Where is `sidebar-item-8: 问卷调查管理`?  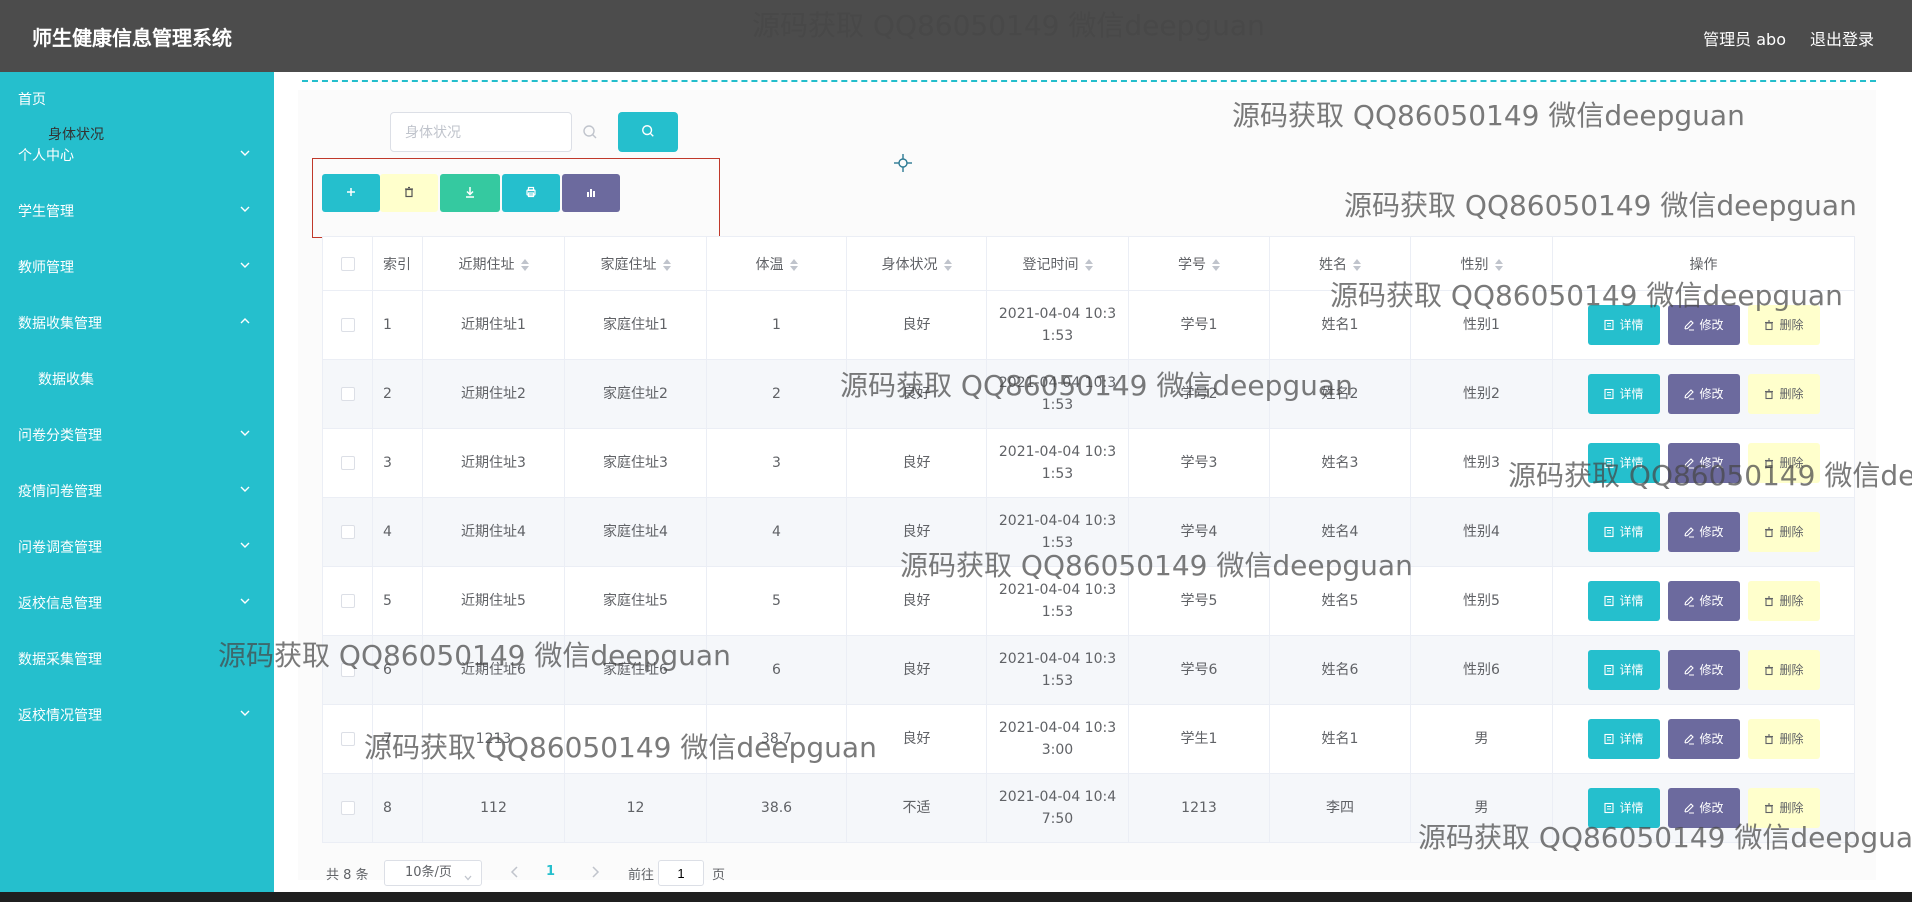
sidebar-item-8: 问卷调查管理 is located at coordinates (137, 547).